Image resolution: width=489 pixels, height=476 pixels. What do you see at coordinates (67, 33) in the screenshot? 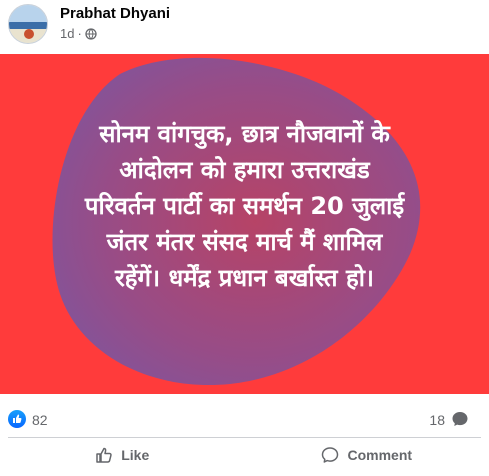
I see `post-time: 1d` at bounding box center [67, 33].